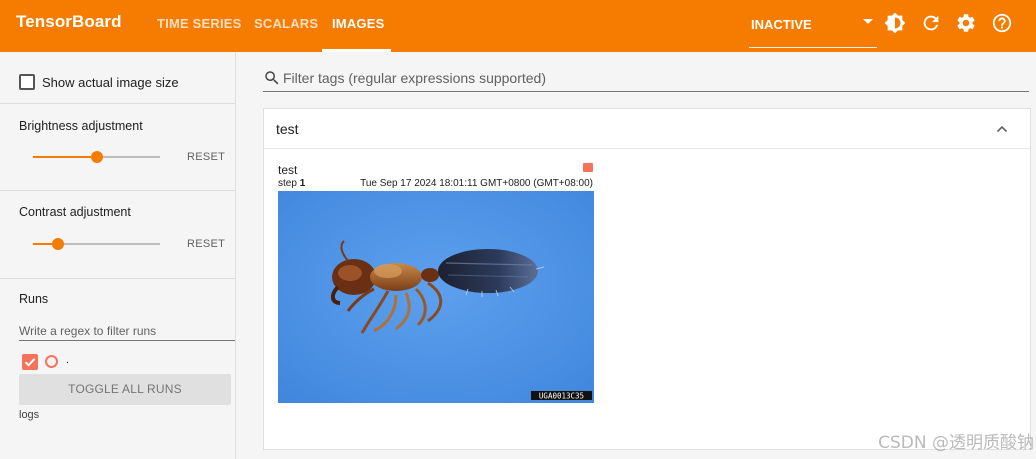 This screenshot has width=1036, height=459. I want to click on tag-filter-bar, so click(646, 79).